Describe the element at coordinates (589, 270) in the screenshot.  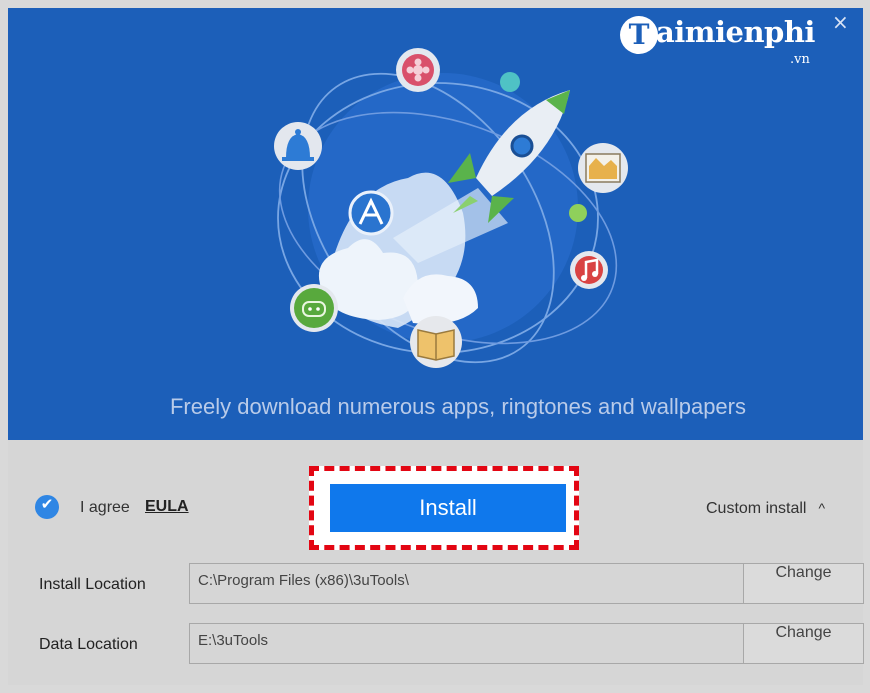
I see `music-icon` at that location.